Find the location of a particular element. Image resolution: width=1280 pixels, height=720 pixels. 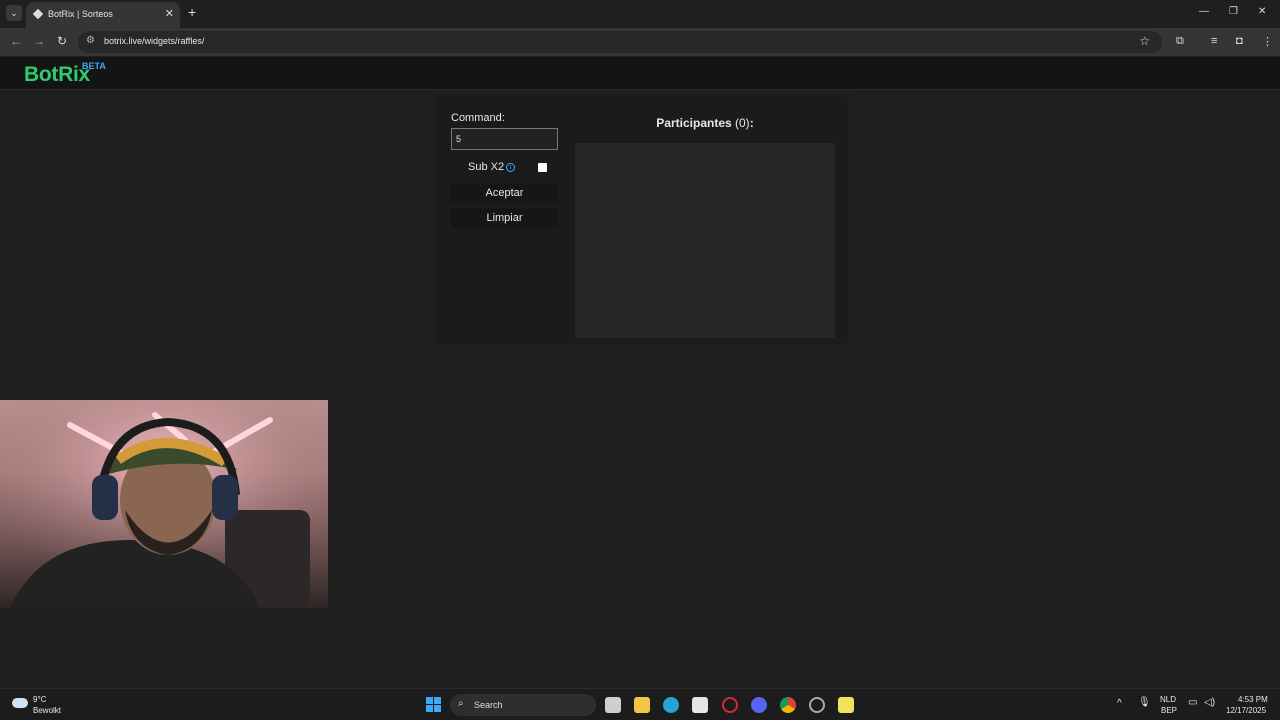

edge-icon is located at coordinates (671, 705).